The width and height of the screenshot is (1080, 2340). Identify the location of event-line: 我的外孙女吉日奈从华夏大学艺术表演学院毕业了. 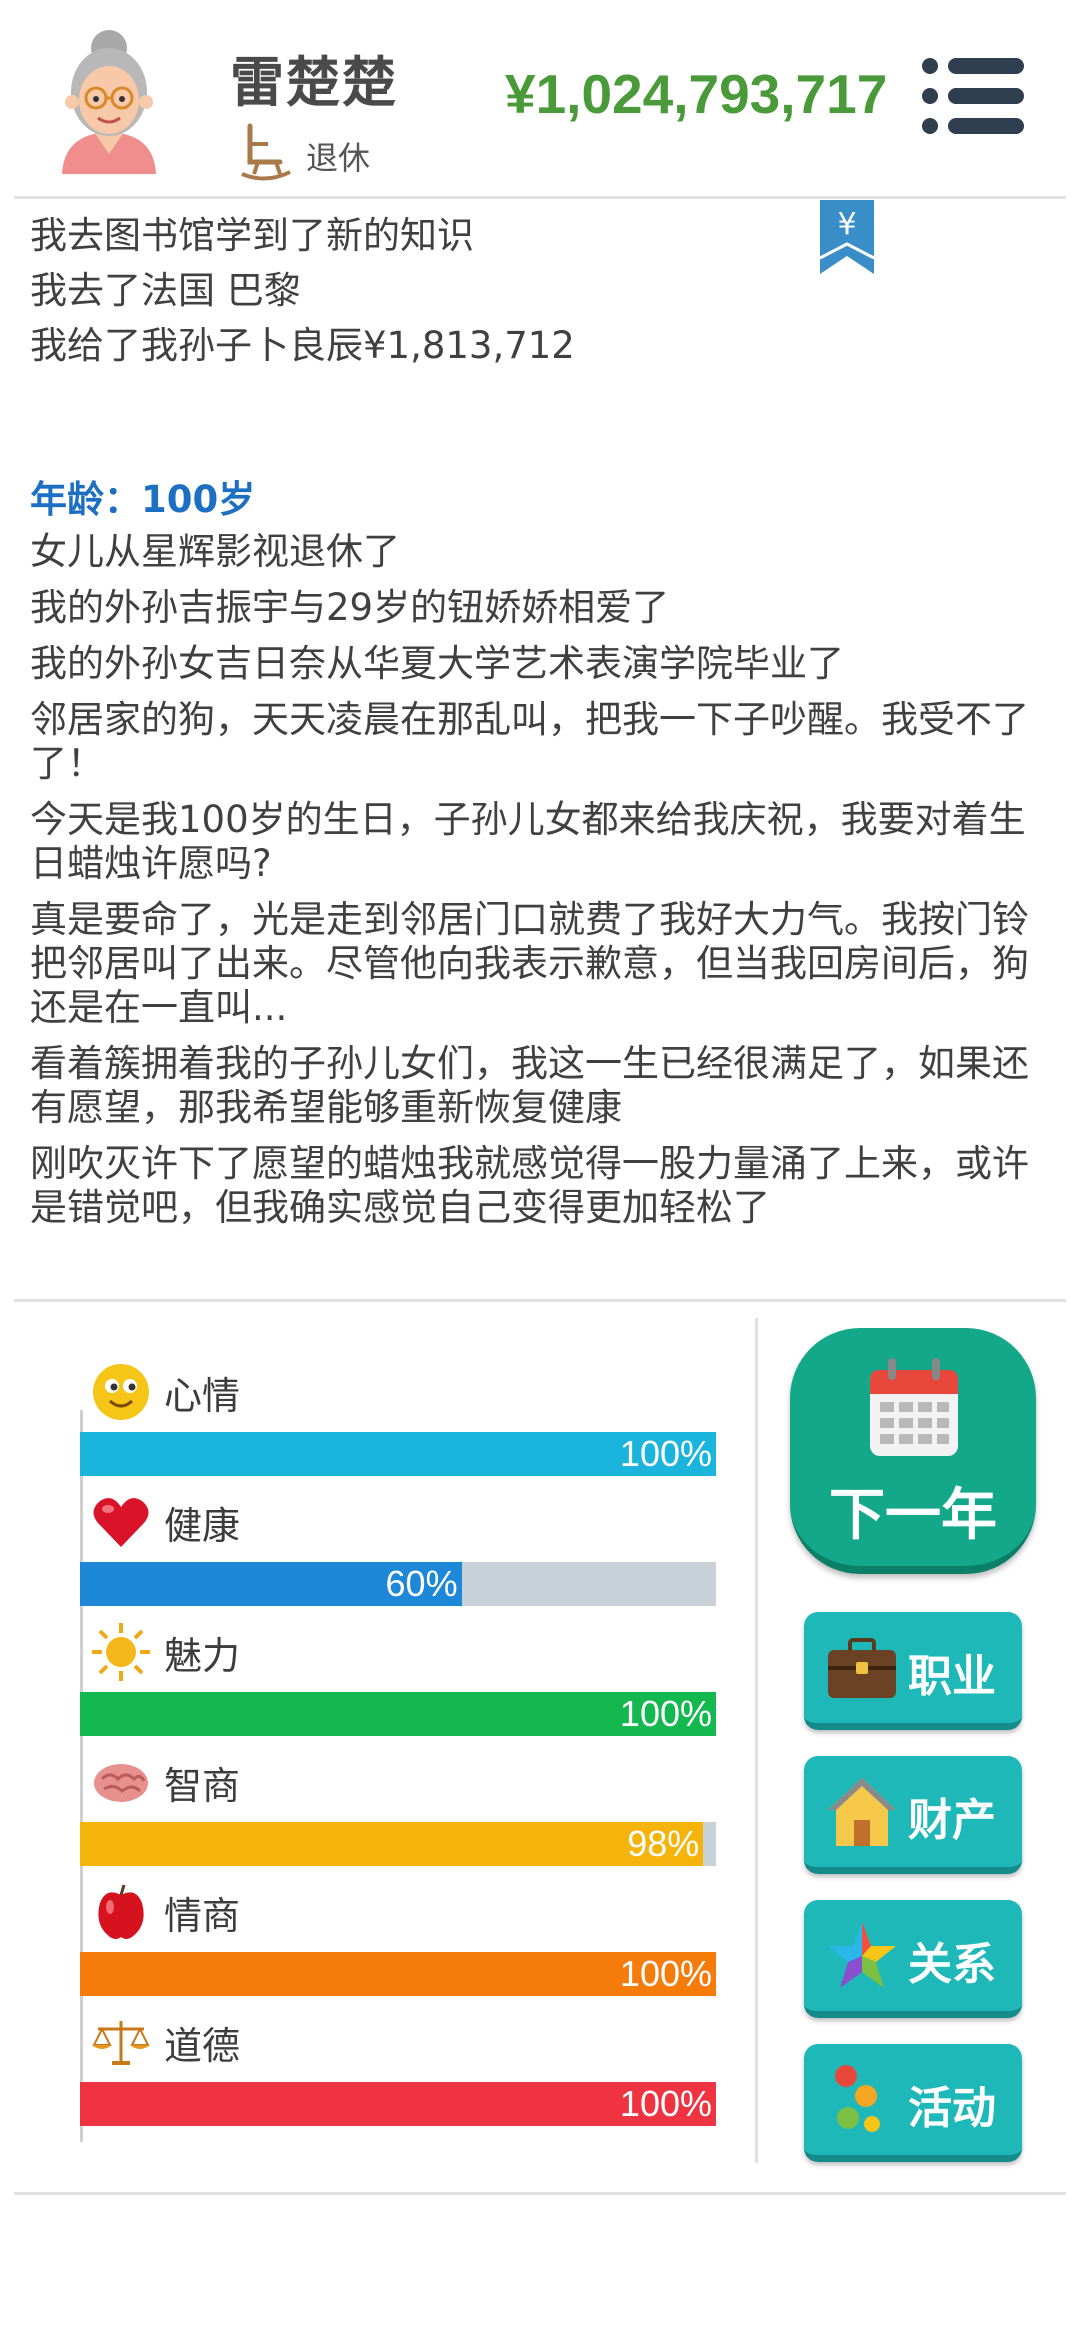
(437, 663).